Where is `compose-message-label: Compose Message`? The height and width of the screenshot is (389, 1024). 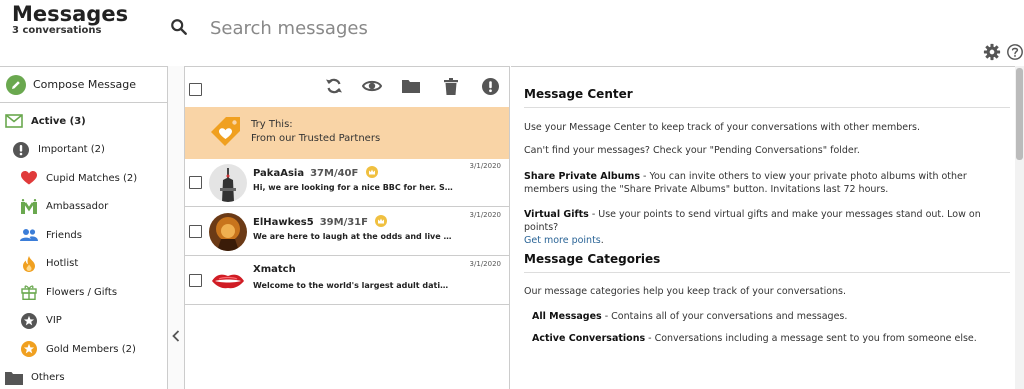 compose-message-label: Compose Message is located at coordinates (85, 84).